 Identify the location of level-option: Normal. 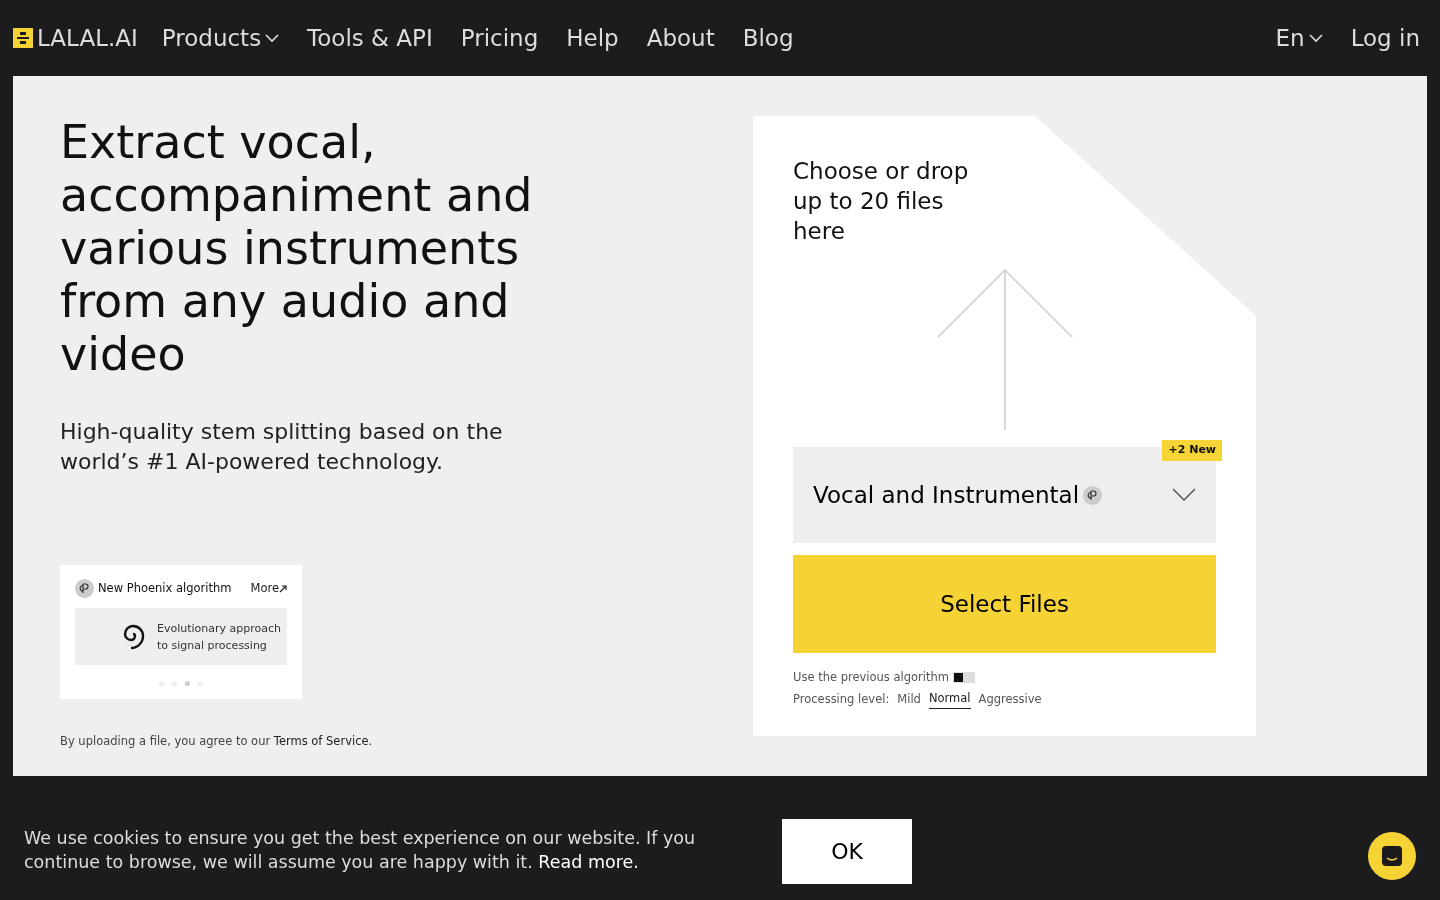
(949, 699).